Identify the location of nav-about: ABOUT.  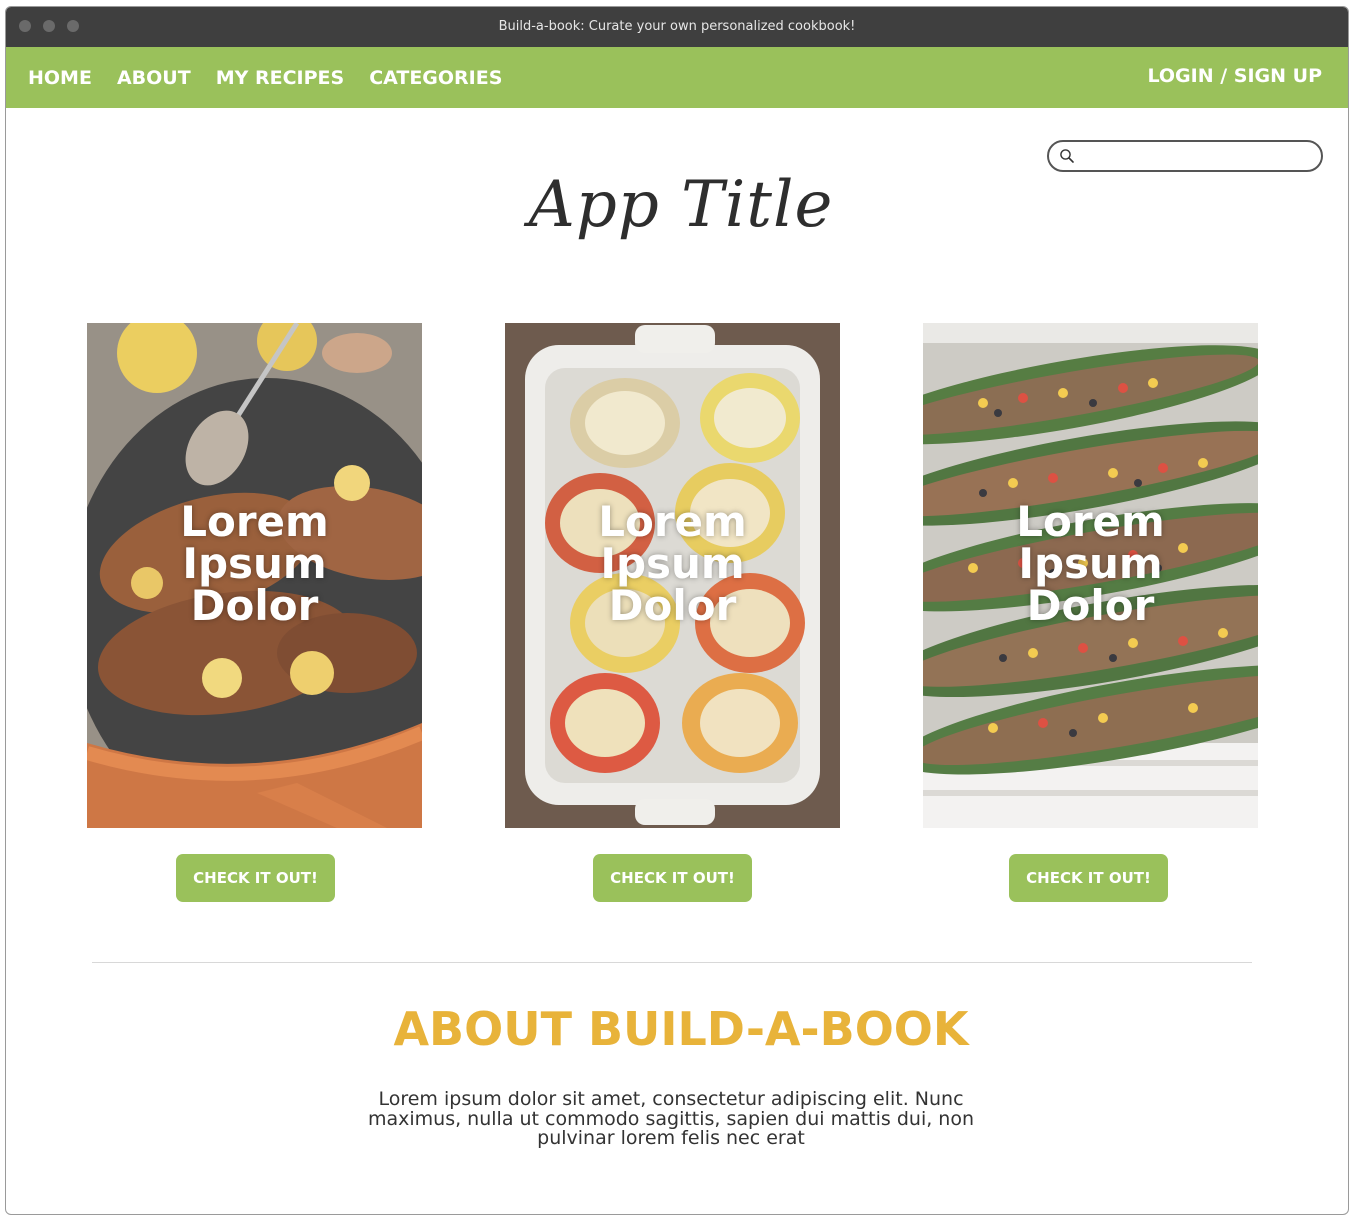
(154, 78).